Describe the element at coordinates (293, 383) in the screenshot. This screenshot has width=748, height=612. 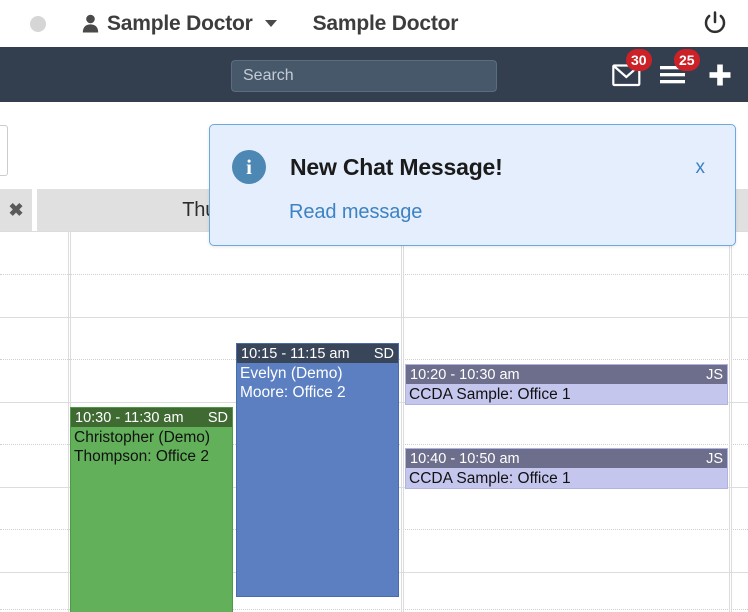
I see `appointment-details: Evelyn (Demo) Moore: Office 2` at that location.